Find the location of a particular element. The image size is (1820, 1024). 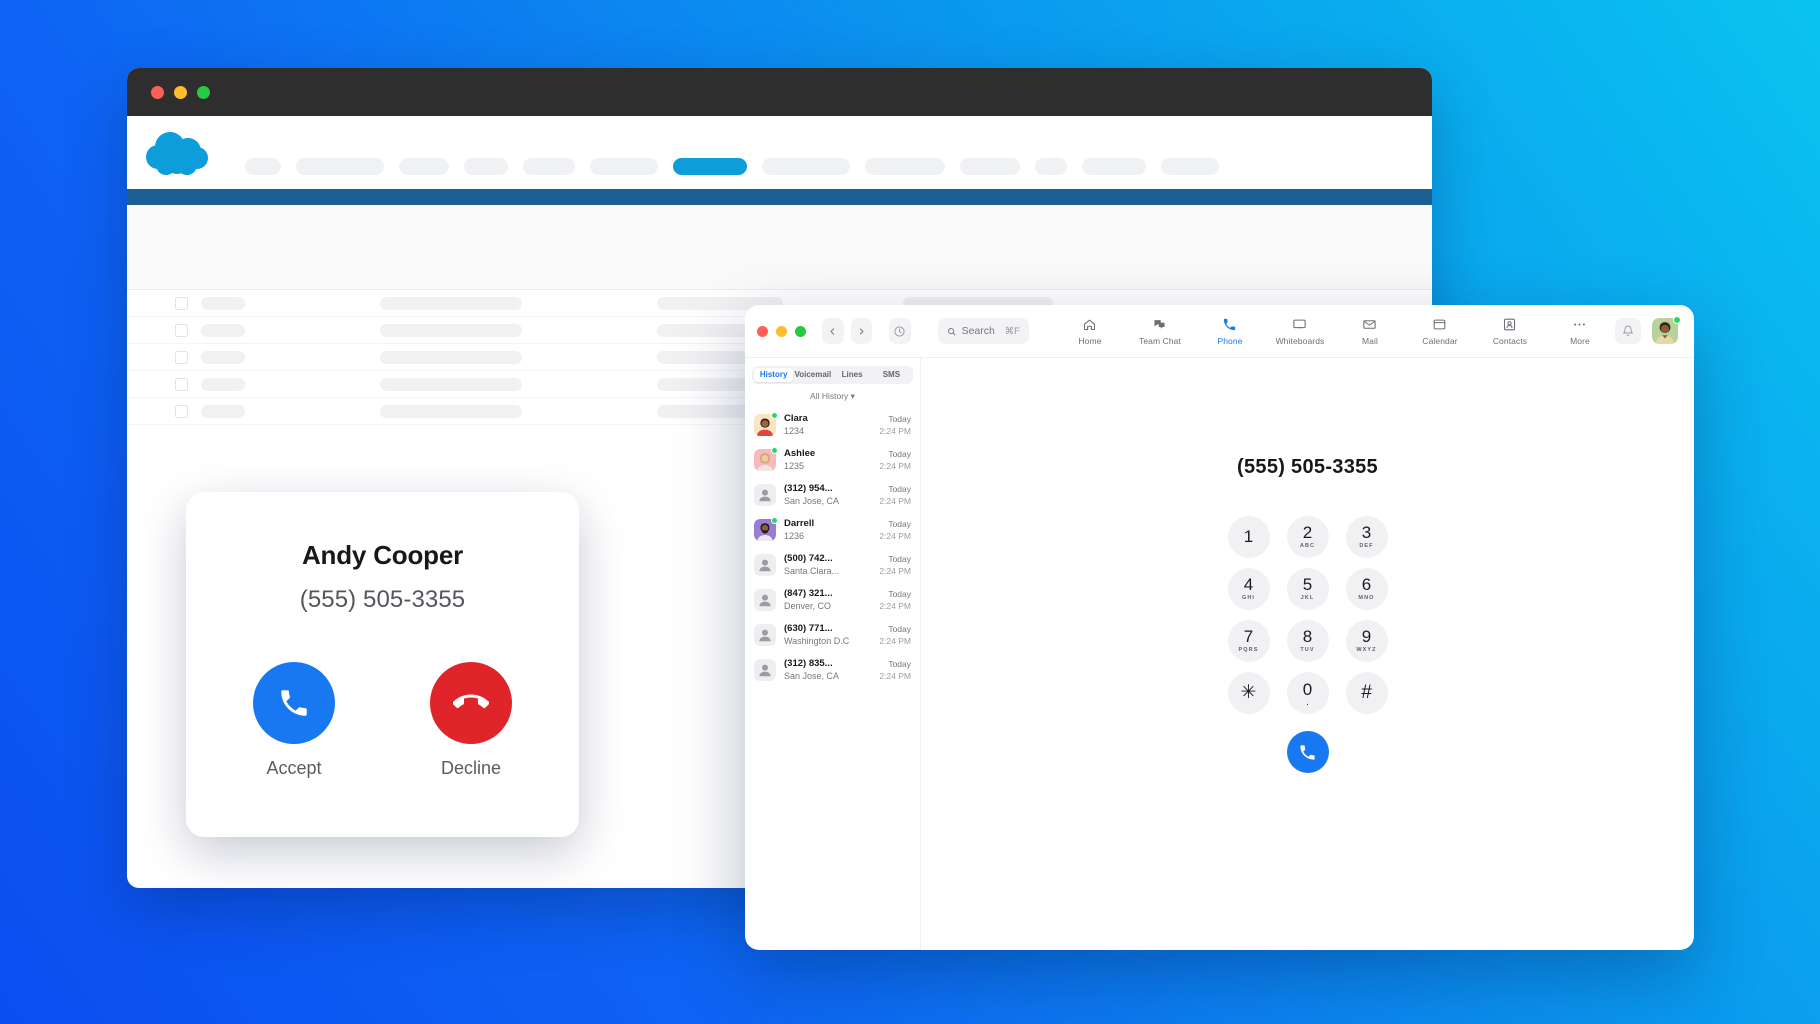

call-item-text: (312) 954... San Jose, CA is located at coordinates (827, 494).